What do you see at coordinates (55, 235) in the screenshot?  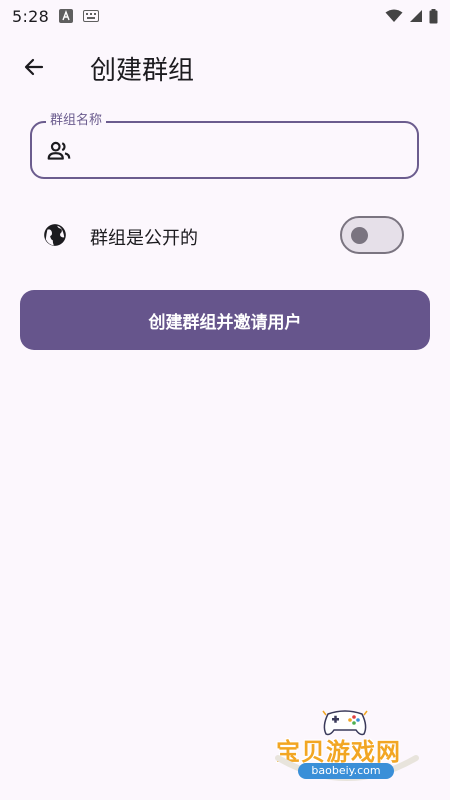 I see `globe-icon` at bounding box center [55, 235].